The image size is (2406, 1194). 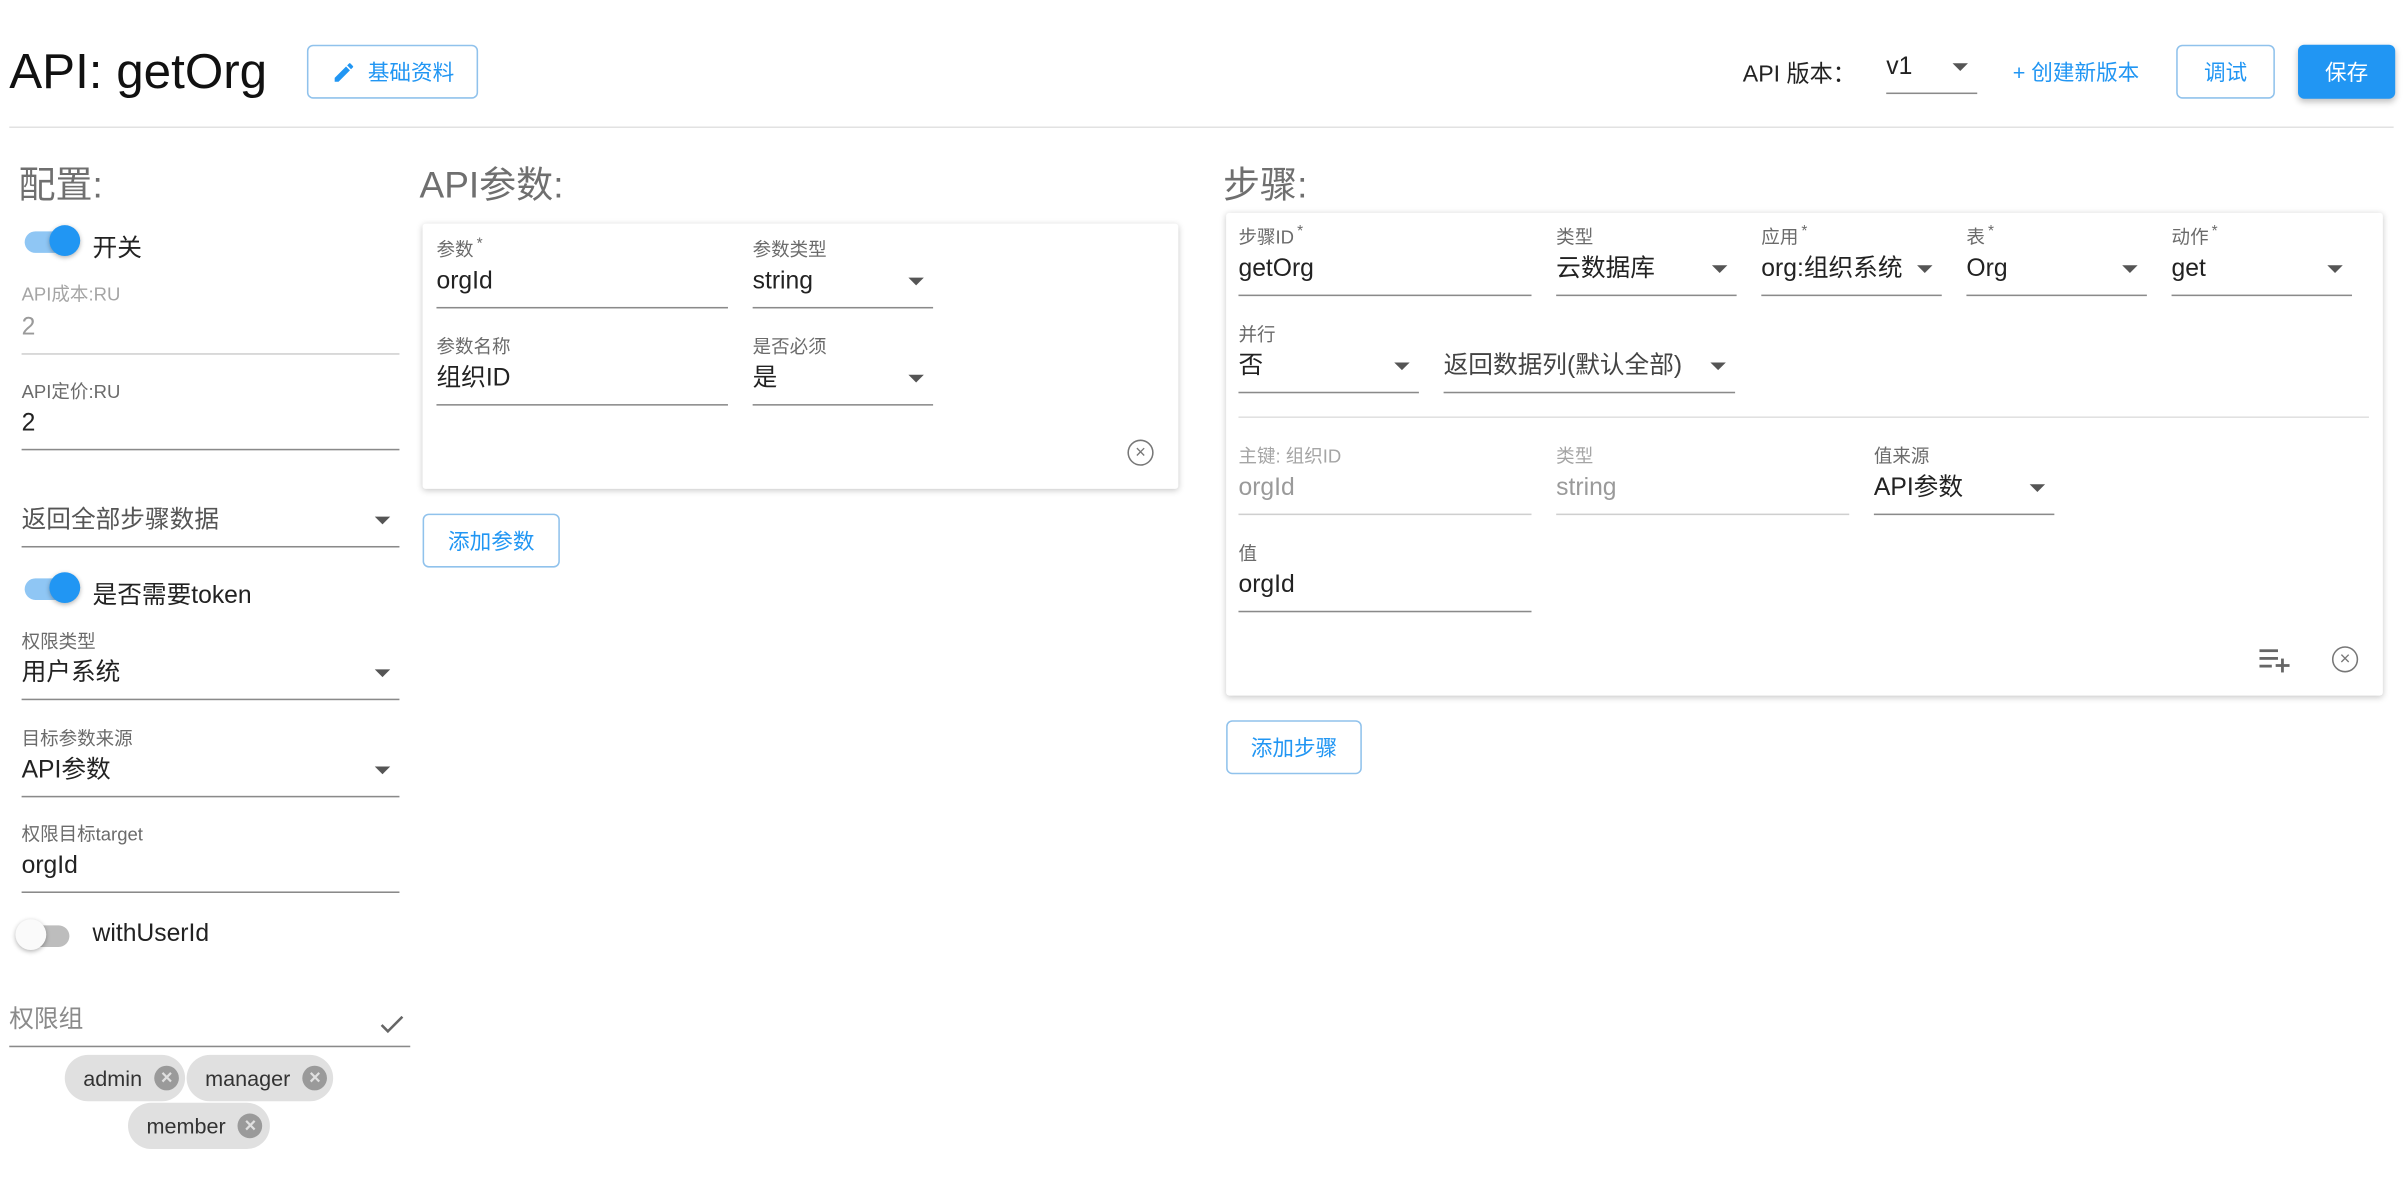 I want to click on playlist-add-icon, so click(x=2275, y=660).